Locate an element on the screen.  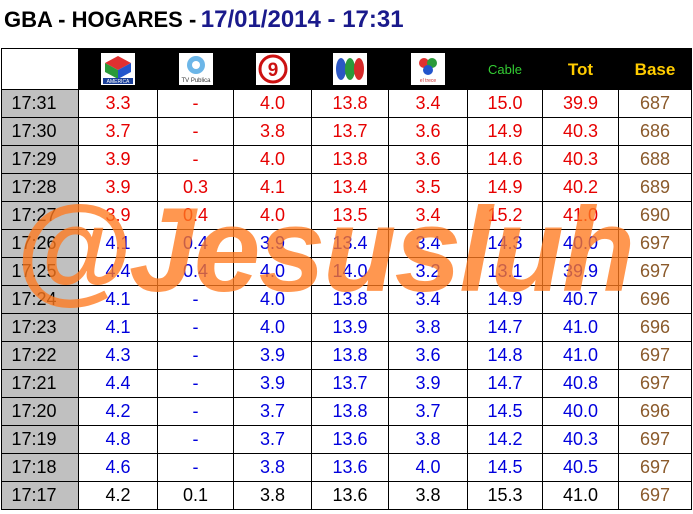
cell-tot: 40.3 is located at coordinates (580, 439).